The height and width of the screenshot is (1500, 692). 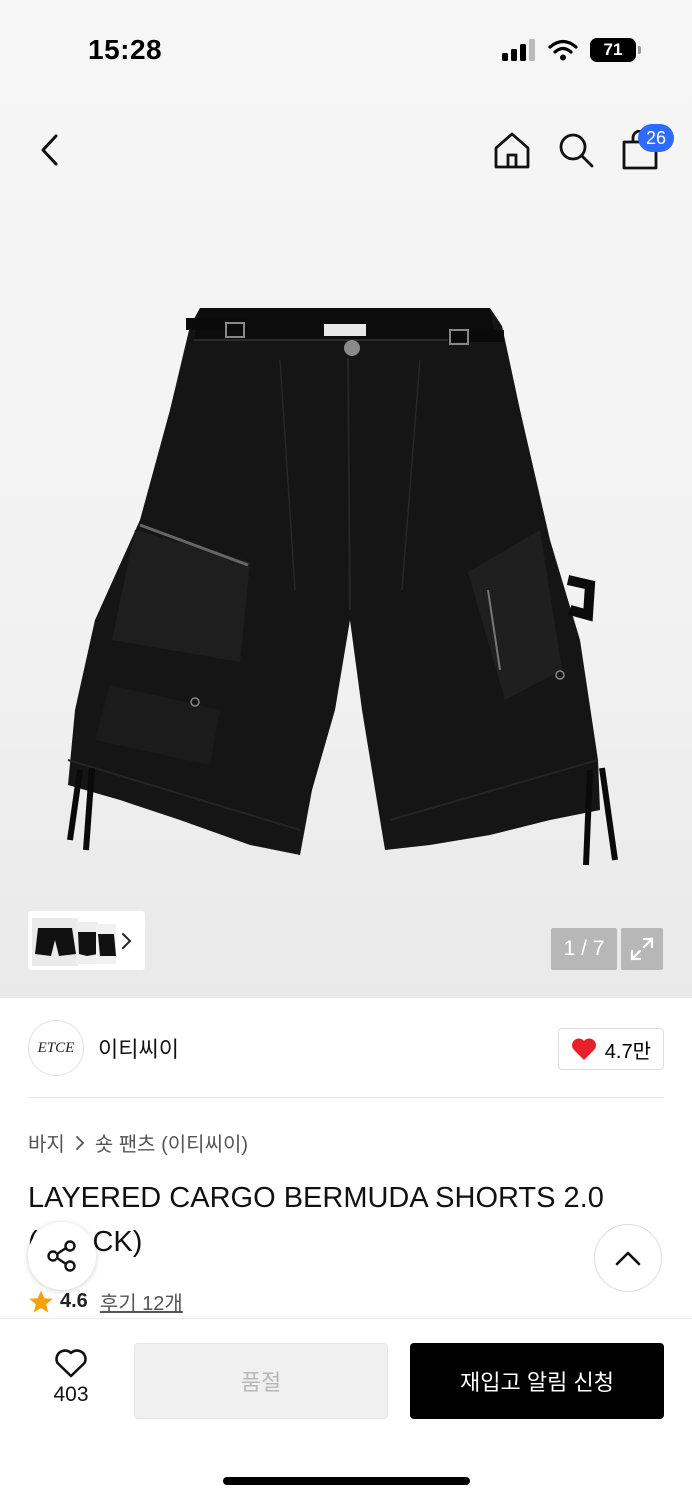 What do you see at coordinates (656, 138) in the screenshot?
I see `cart-count-badge: 26` at bounding box center [656, 138].